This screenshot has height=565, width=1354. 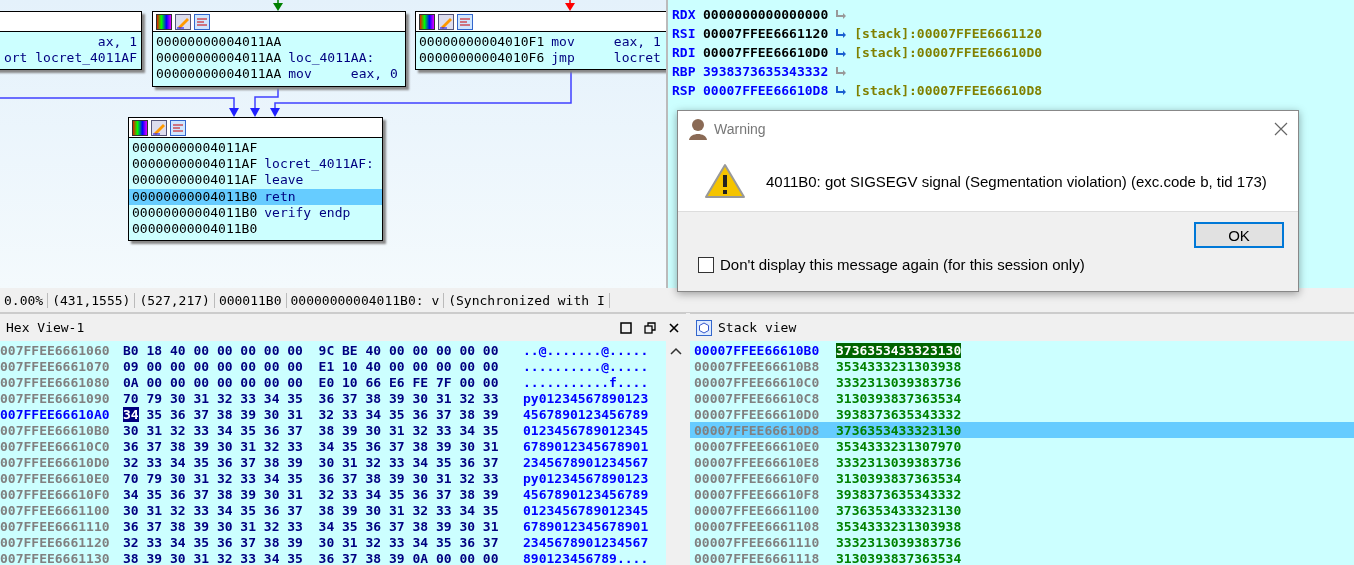 What do you see at coordinates (1016, 181) in the screenshot?
I see `dialog-message: 4011B0: got SIGSEGV signal (Segmentation violation) (exc.code b, tid 173)` at bounding box center [1016, 181].